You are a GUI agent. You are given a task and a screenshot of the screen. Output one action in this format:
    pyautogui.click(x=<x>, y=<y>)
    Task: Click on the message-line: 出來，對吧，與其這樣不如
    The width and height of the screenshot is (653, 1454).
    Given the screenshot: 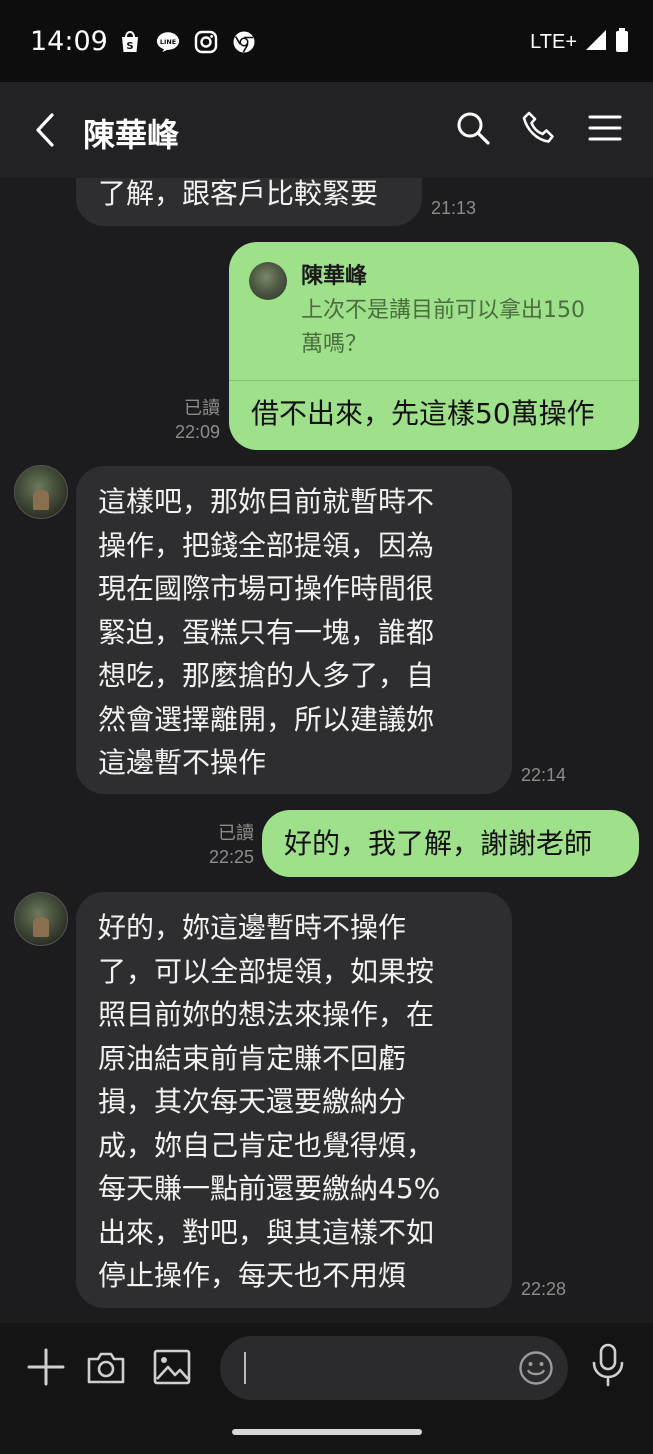 What is the action you would take?
    pyautogui.click(x=266, y=1232)
    